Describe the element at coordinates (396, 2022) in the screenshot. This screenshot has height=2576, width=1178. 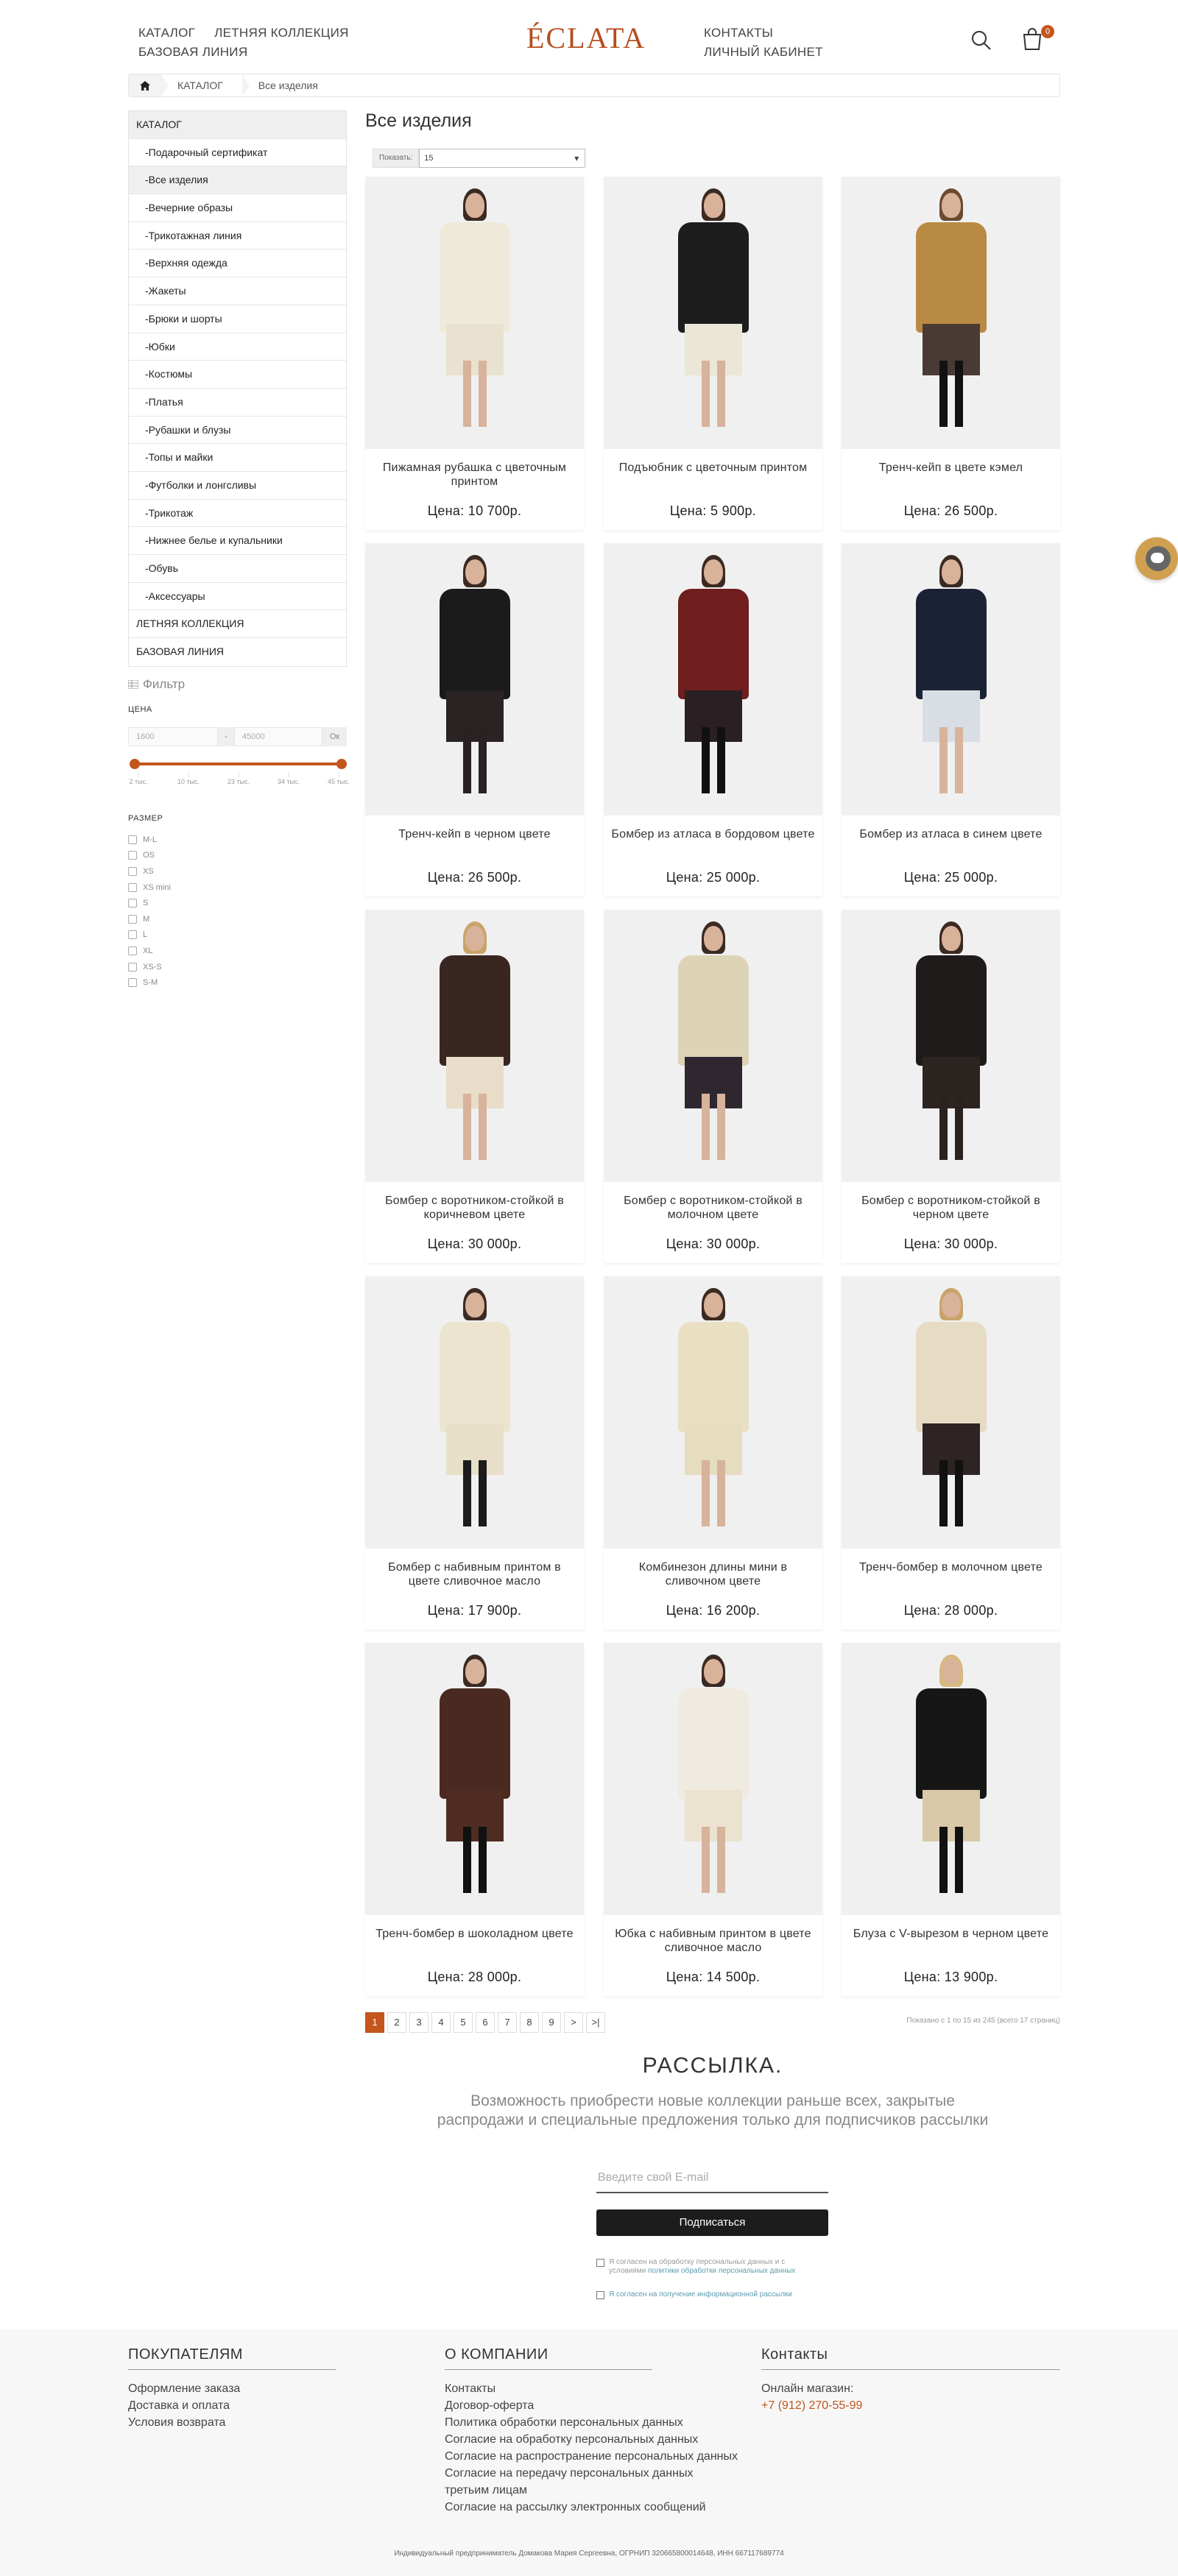
I see `page-link: 2` at that location.